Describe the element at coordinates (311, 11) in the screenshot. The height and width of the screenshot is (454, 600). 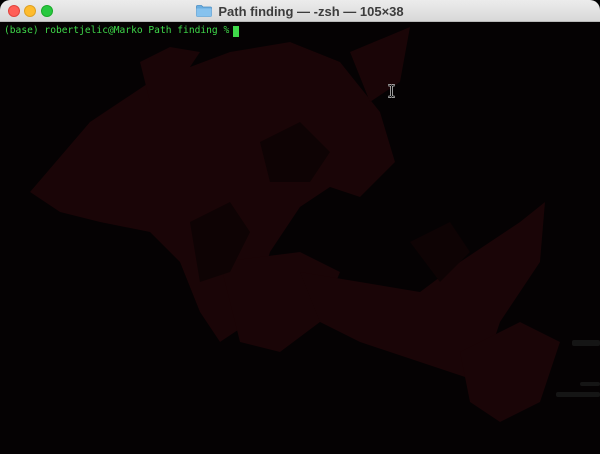
I see `window-title: Path finding — -zsh — 105×38` at that location.